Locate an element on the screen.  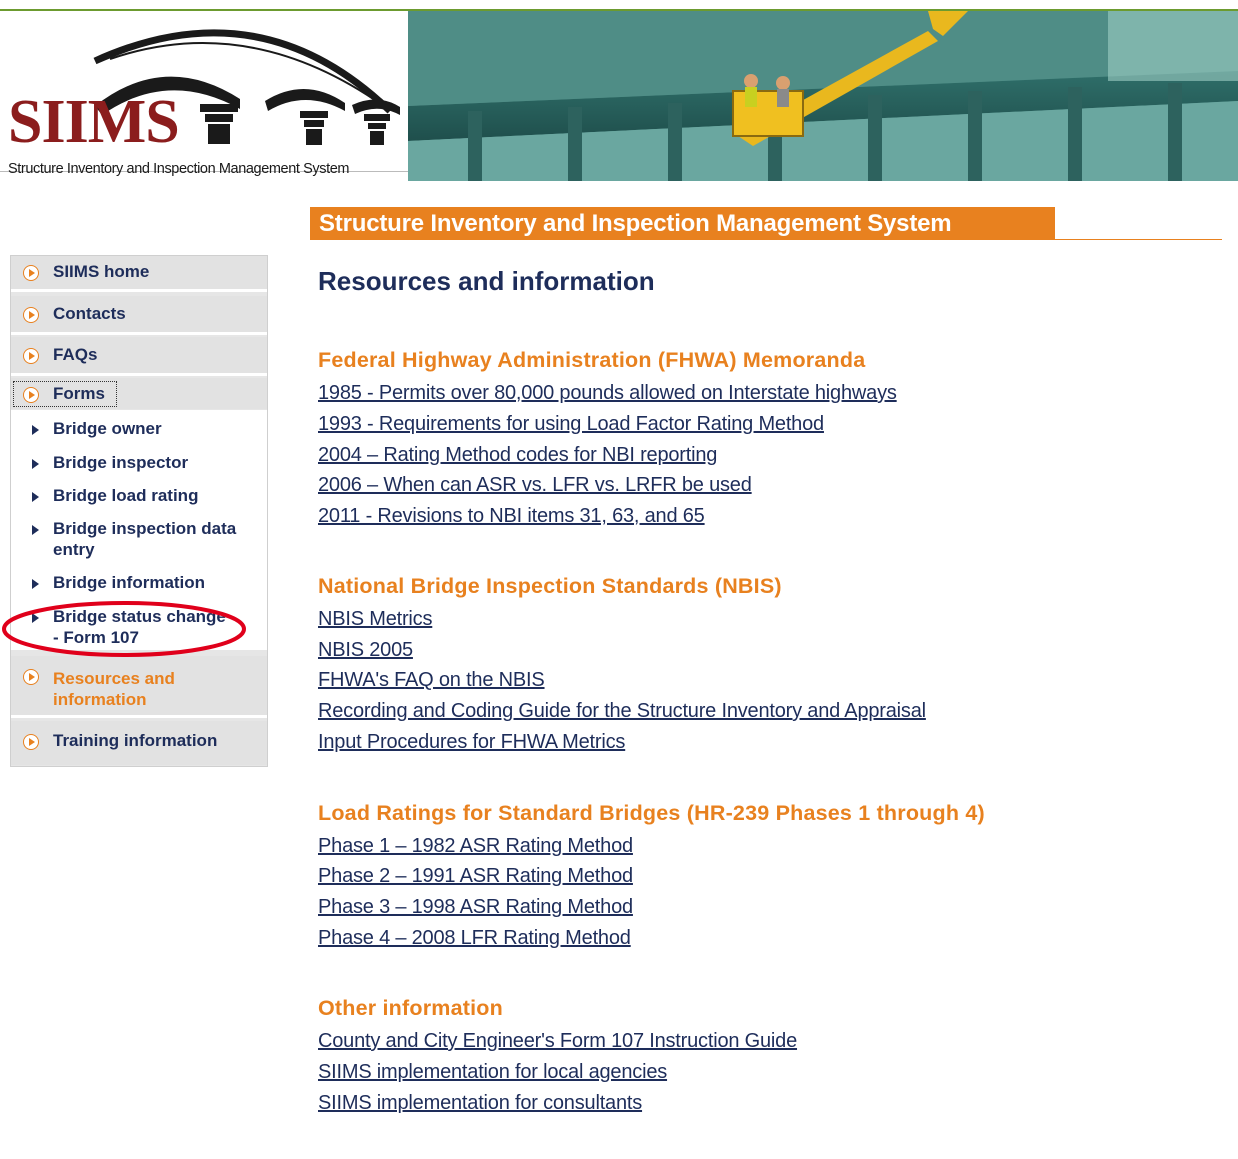
submenu-item-label: Bridge owner is located at coordinates (107, 428).